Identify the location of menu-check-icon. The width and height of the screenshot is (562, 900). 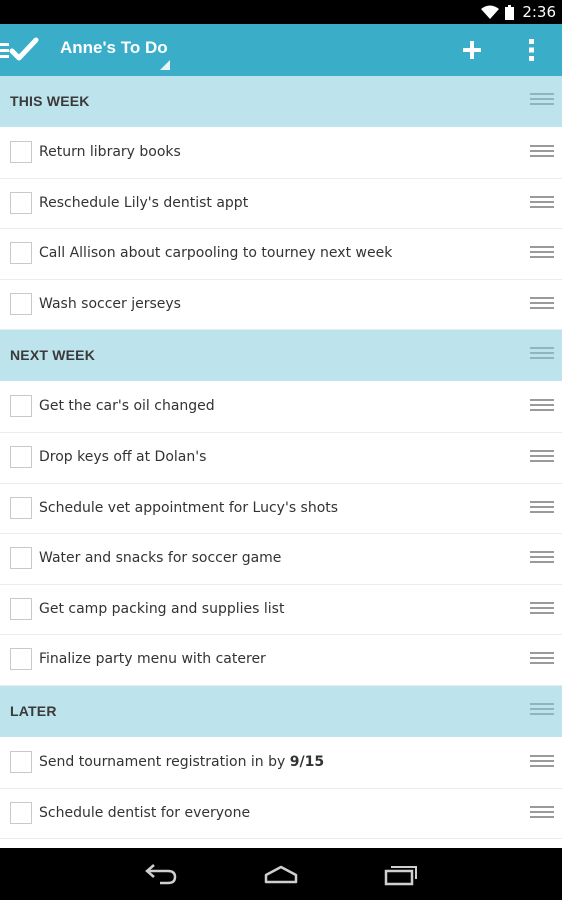
(21, 50).